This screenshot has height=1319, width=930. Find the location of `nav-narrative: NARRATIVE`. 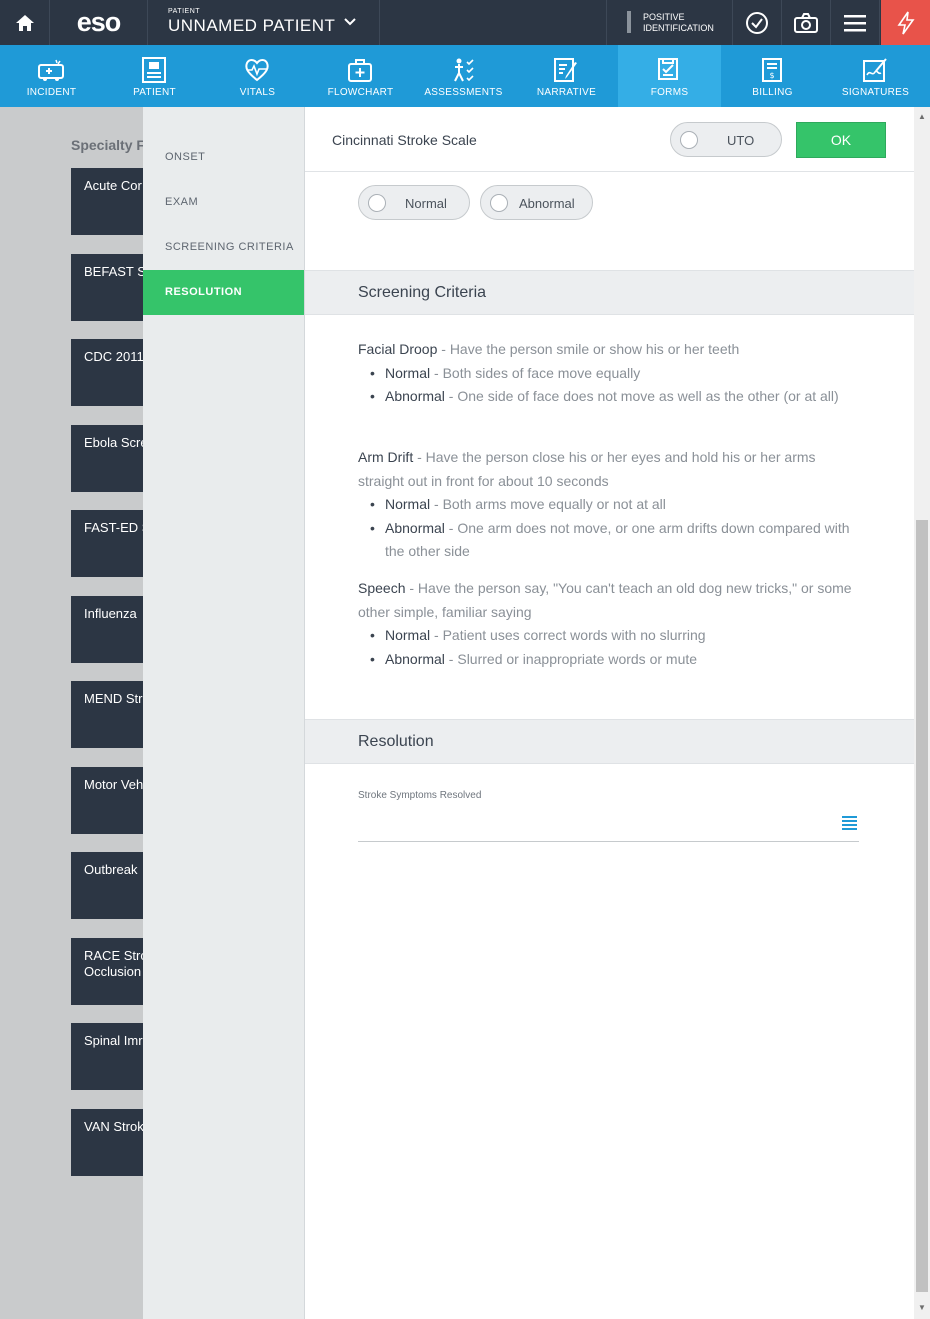

nav-narrative: NARRATIVE is located at coordinates (566, 76).